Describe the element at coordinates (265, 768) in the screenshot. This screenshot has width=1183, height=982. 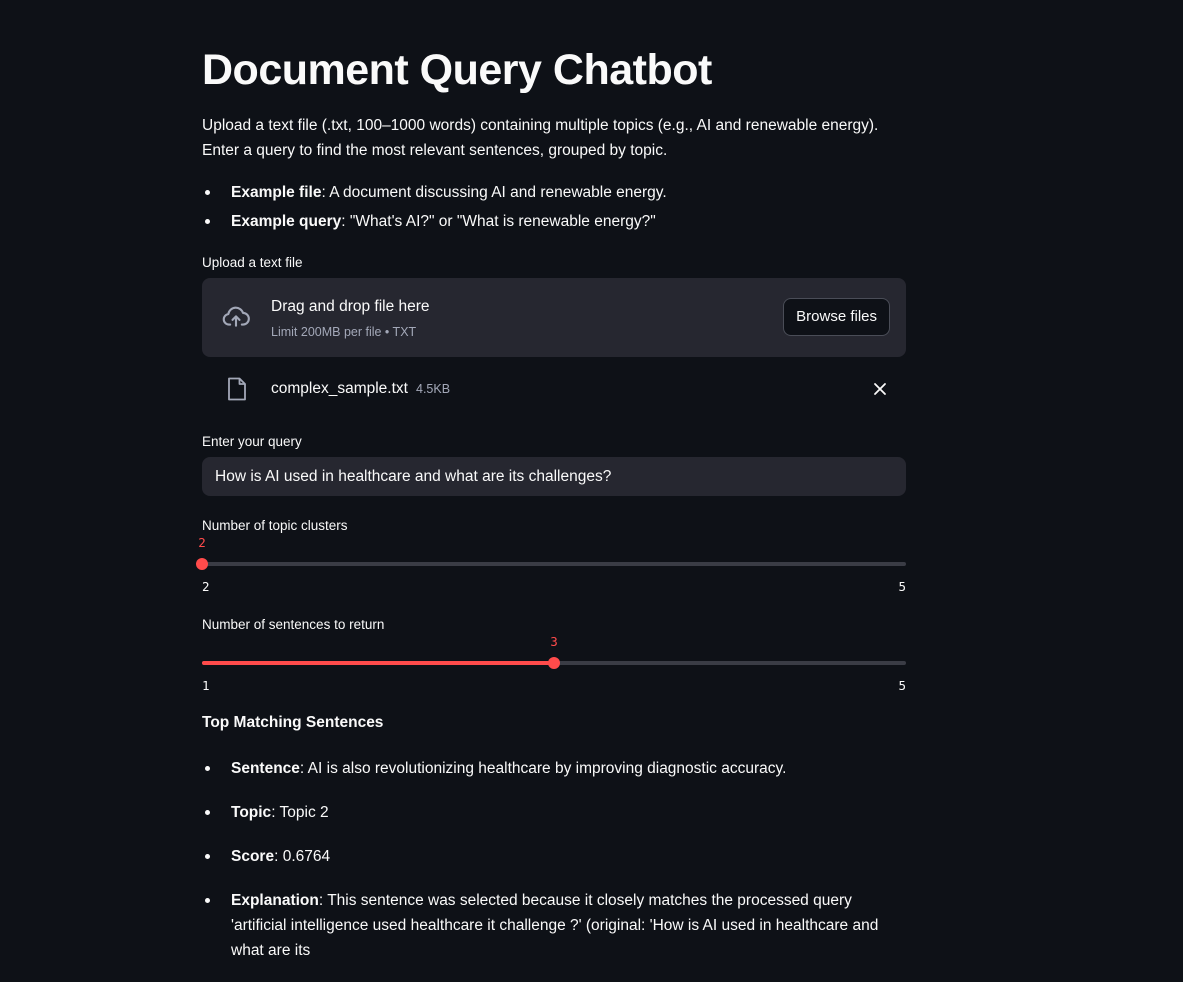
I see `result-label: Sentence` at that location.